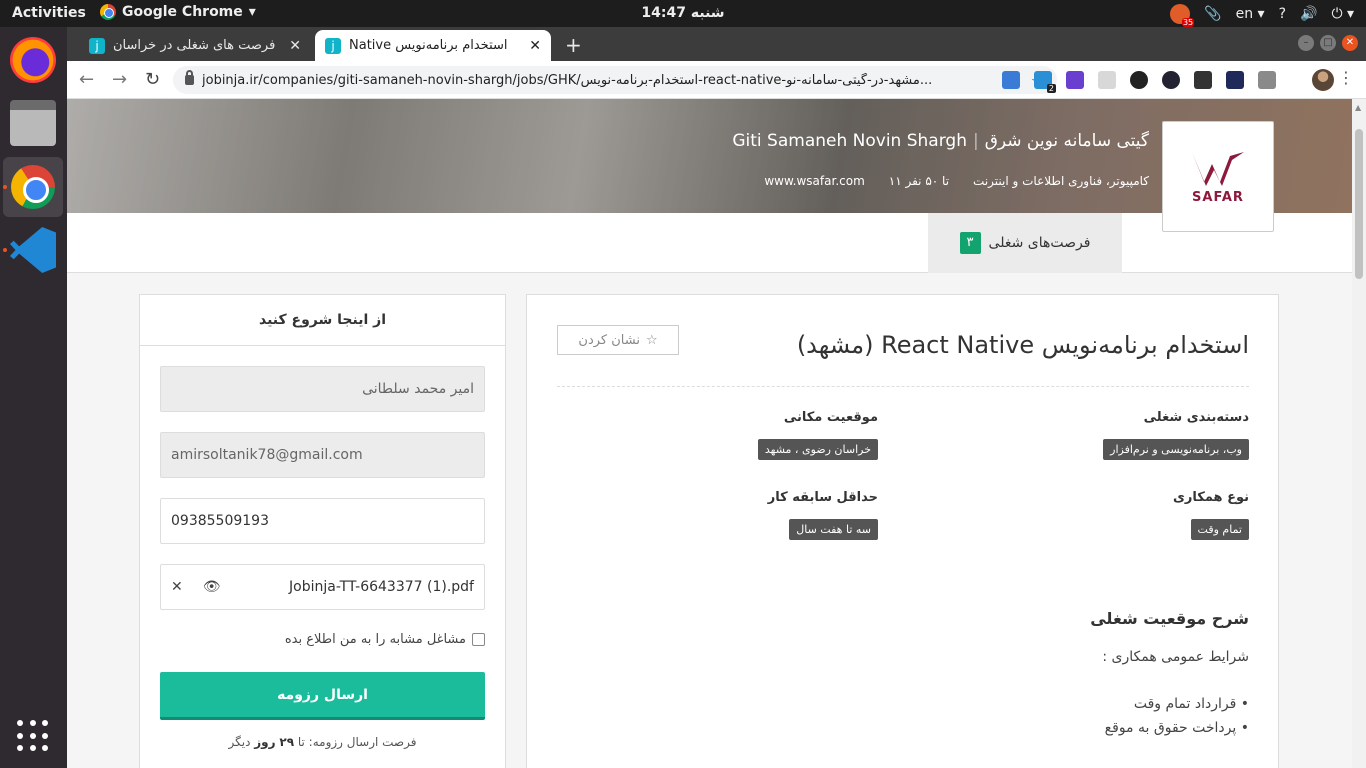 The width and height of the screenshot is (1366, 768). I want to click on employment-type-label: نوع همکاری, so click(1210, 497).